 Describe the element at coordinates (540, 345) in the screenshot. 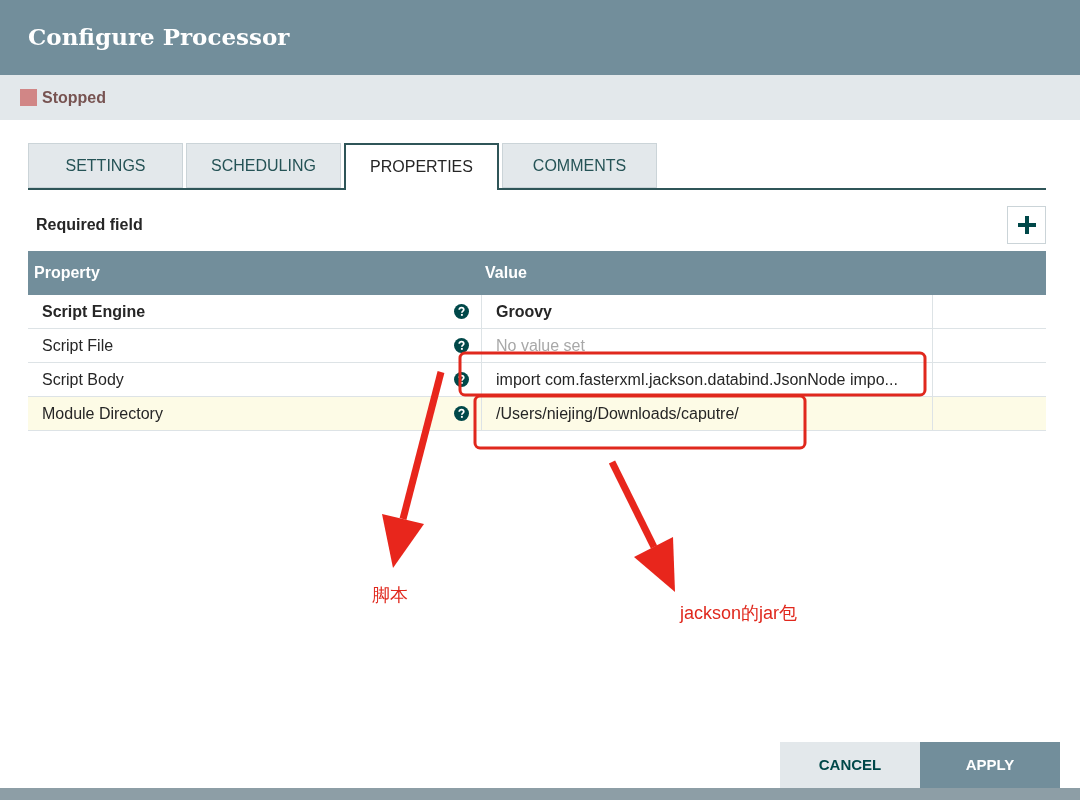

I see `property-value: No value set` at that location.